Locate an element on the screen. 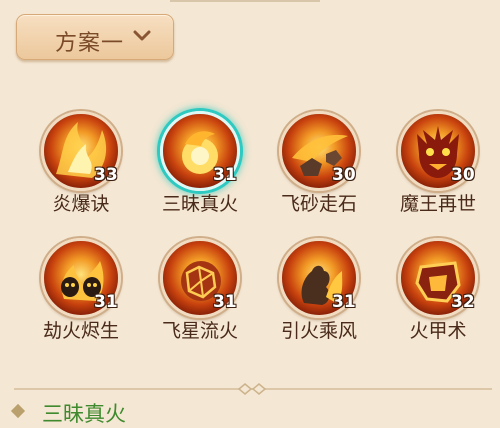 The height and width of the screenshot is (428, 500). skill-item-feisha-zoushi: 30 飞砂走石 is located at coordinates (319, 171).